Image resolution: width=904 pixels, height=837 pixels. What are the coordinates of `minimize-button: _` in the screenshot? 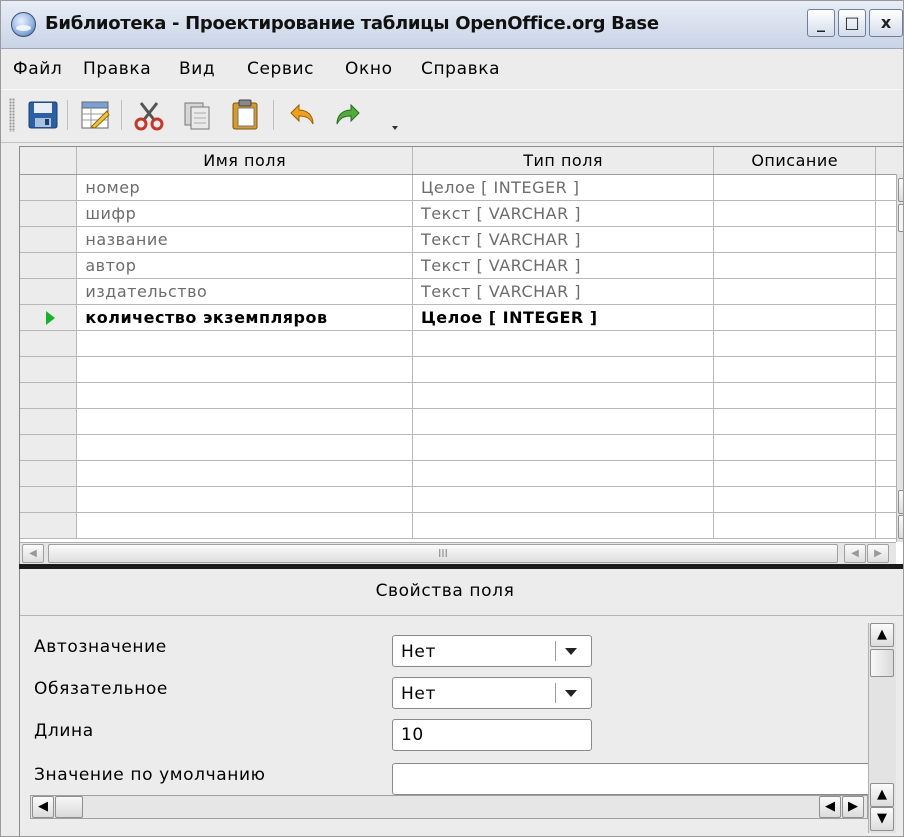 It's located at (821, 23).